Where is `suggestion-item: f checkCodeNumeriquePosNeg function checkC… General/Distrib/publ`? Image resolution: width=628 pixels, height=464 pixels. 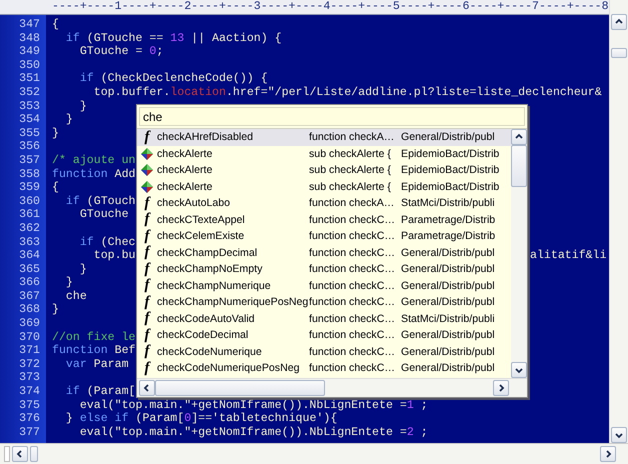
suggestion-item: f checkCodeNumeriquePosNeg function checkC… General/Distrib/publ is located at coordinates (324, 368).